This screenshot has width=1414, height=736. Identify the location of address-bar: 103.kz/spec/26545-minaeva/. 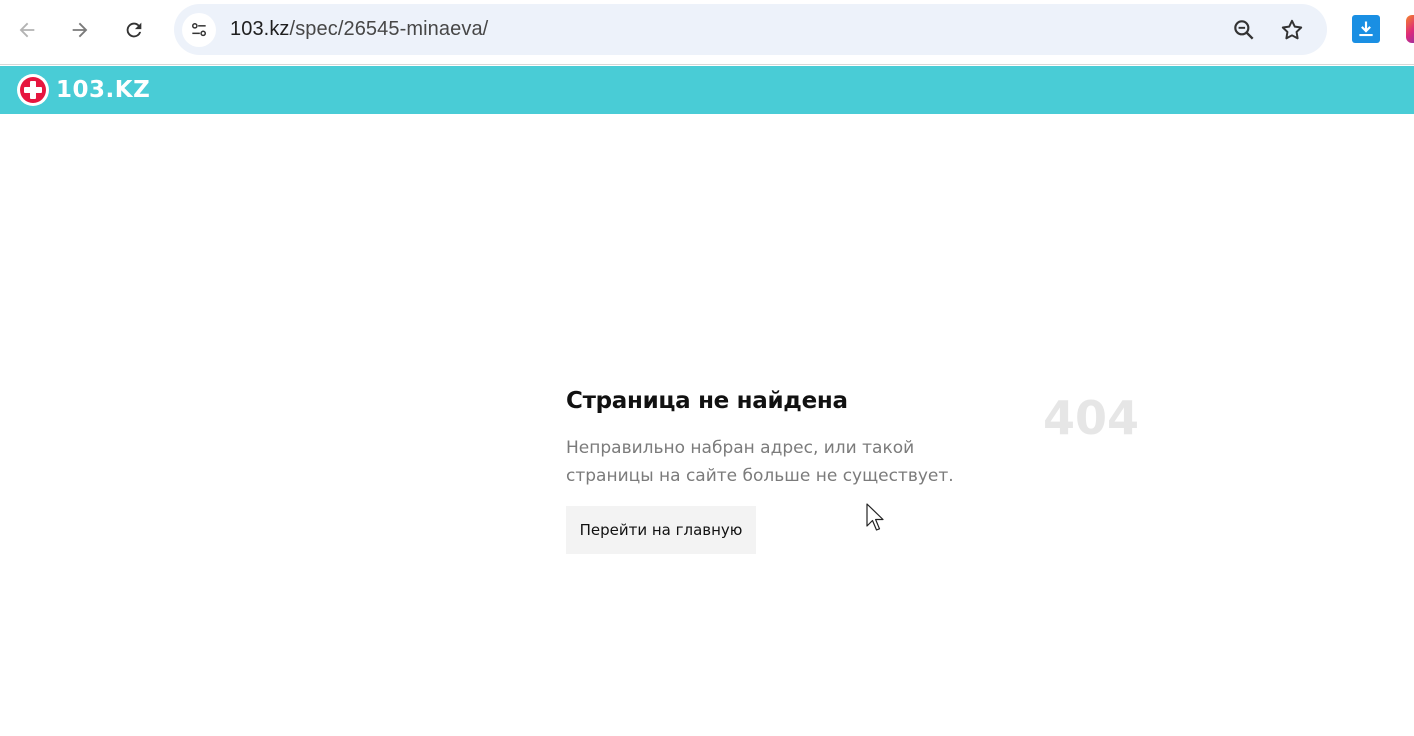
(750, 29).